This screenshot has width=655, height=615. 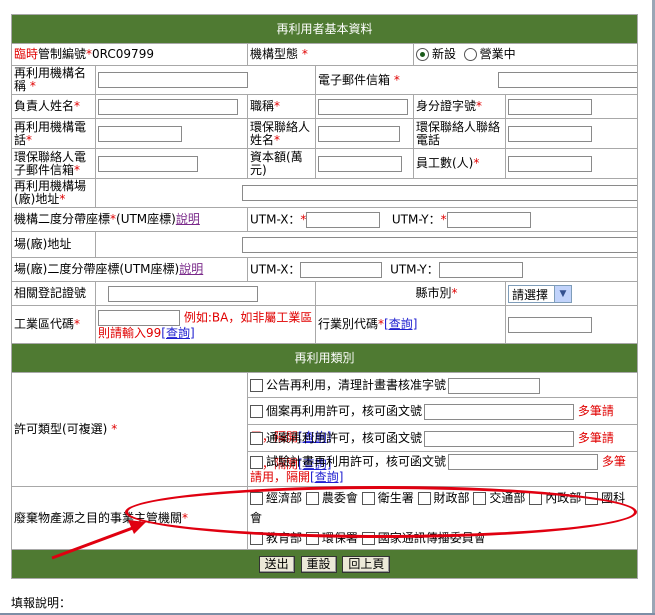 What do you see at coordinates (281, 163) in the screenshot?
I see `capital-label-cell: 資本額(萬元)` at bounding box center [281, 163].